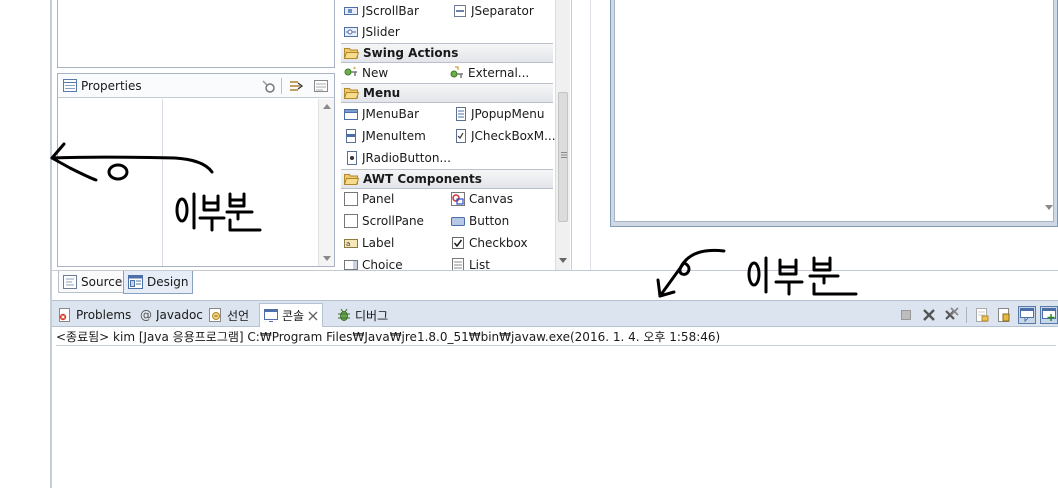 Image resolution: width=1058 pixels, height=488 pixels. What do you see at coordinates (458, 198) in the screenshot?
I see `canvas-icon` at bounding box center [458, 198].